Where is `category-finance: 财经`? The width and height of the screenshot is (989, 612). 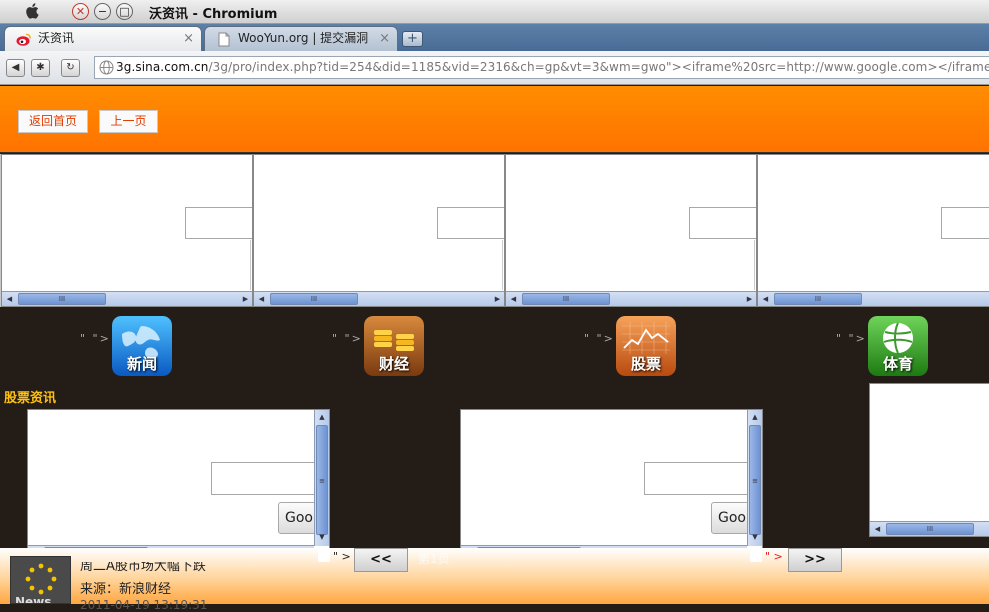
category-finance: 财经 is located at coordinates (394, 346).